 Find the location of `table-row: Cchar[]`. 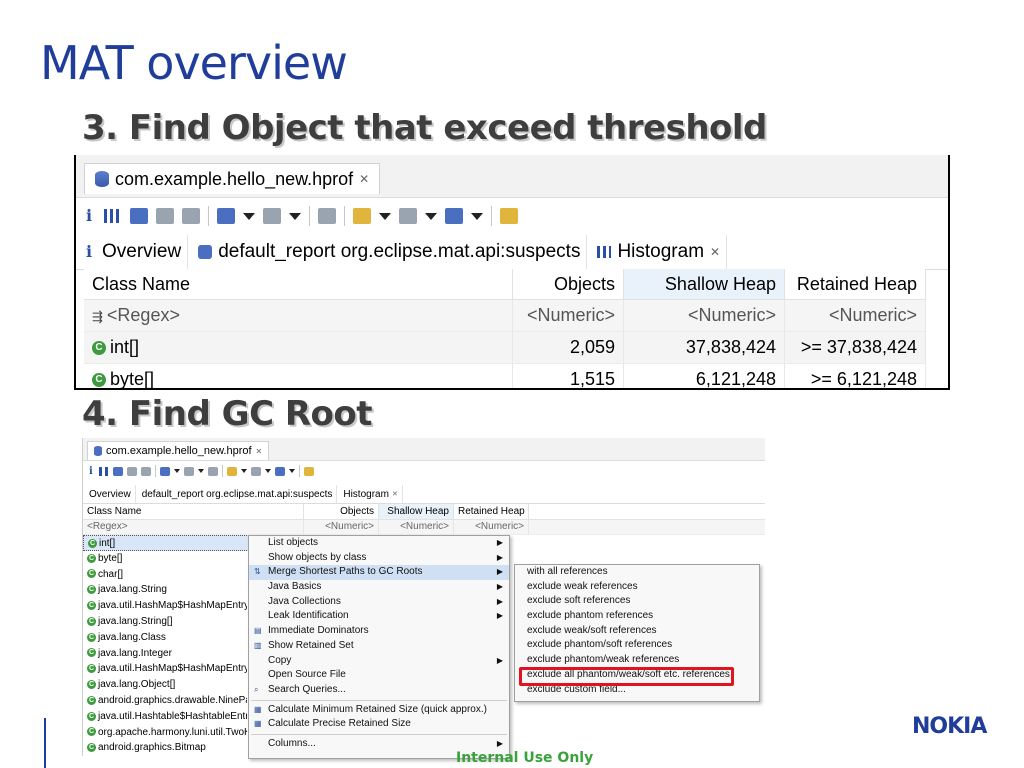

table-row: Cchar[] is located at coordinates (165, 575).